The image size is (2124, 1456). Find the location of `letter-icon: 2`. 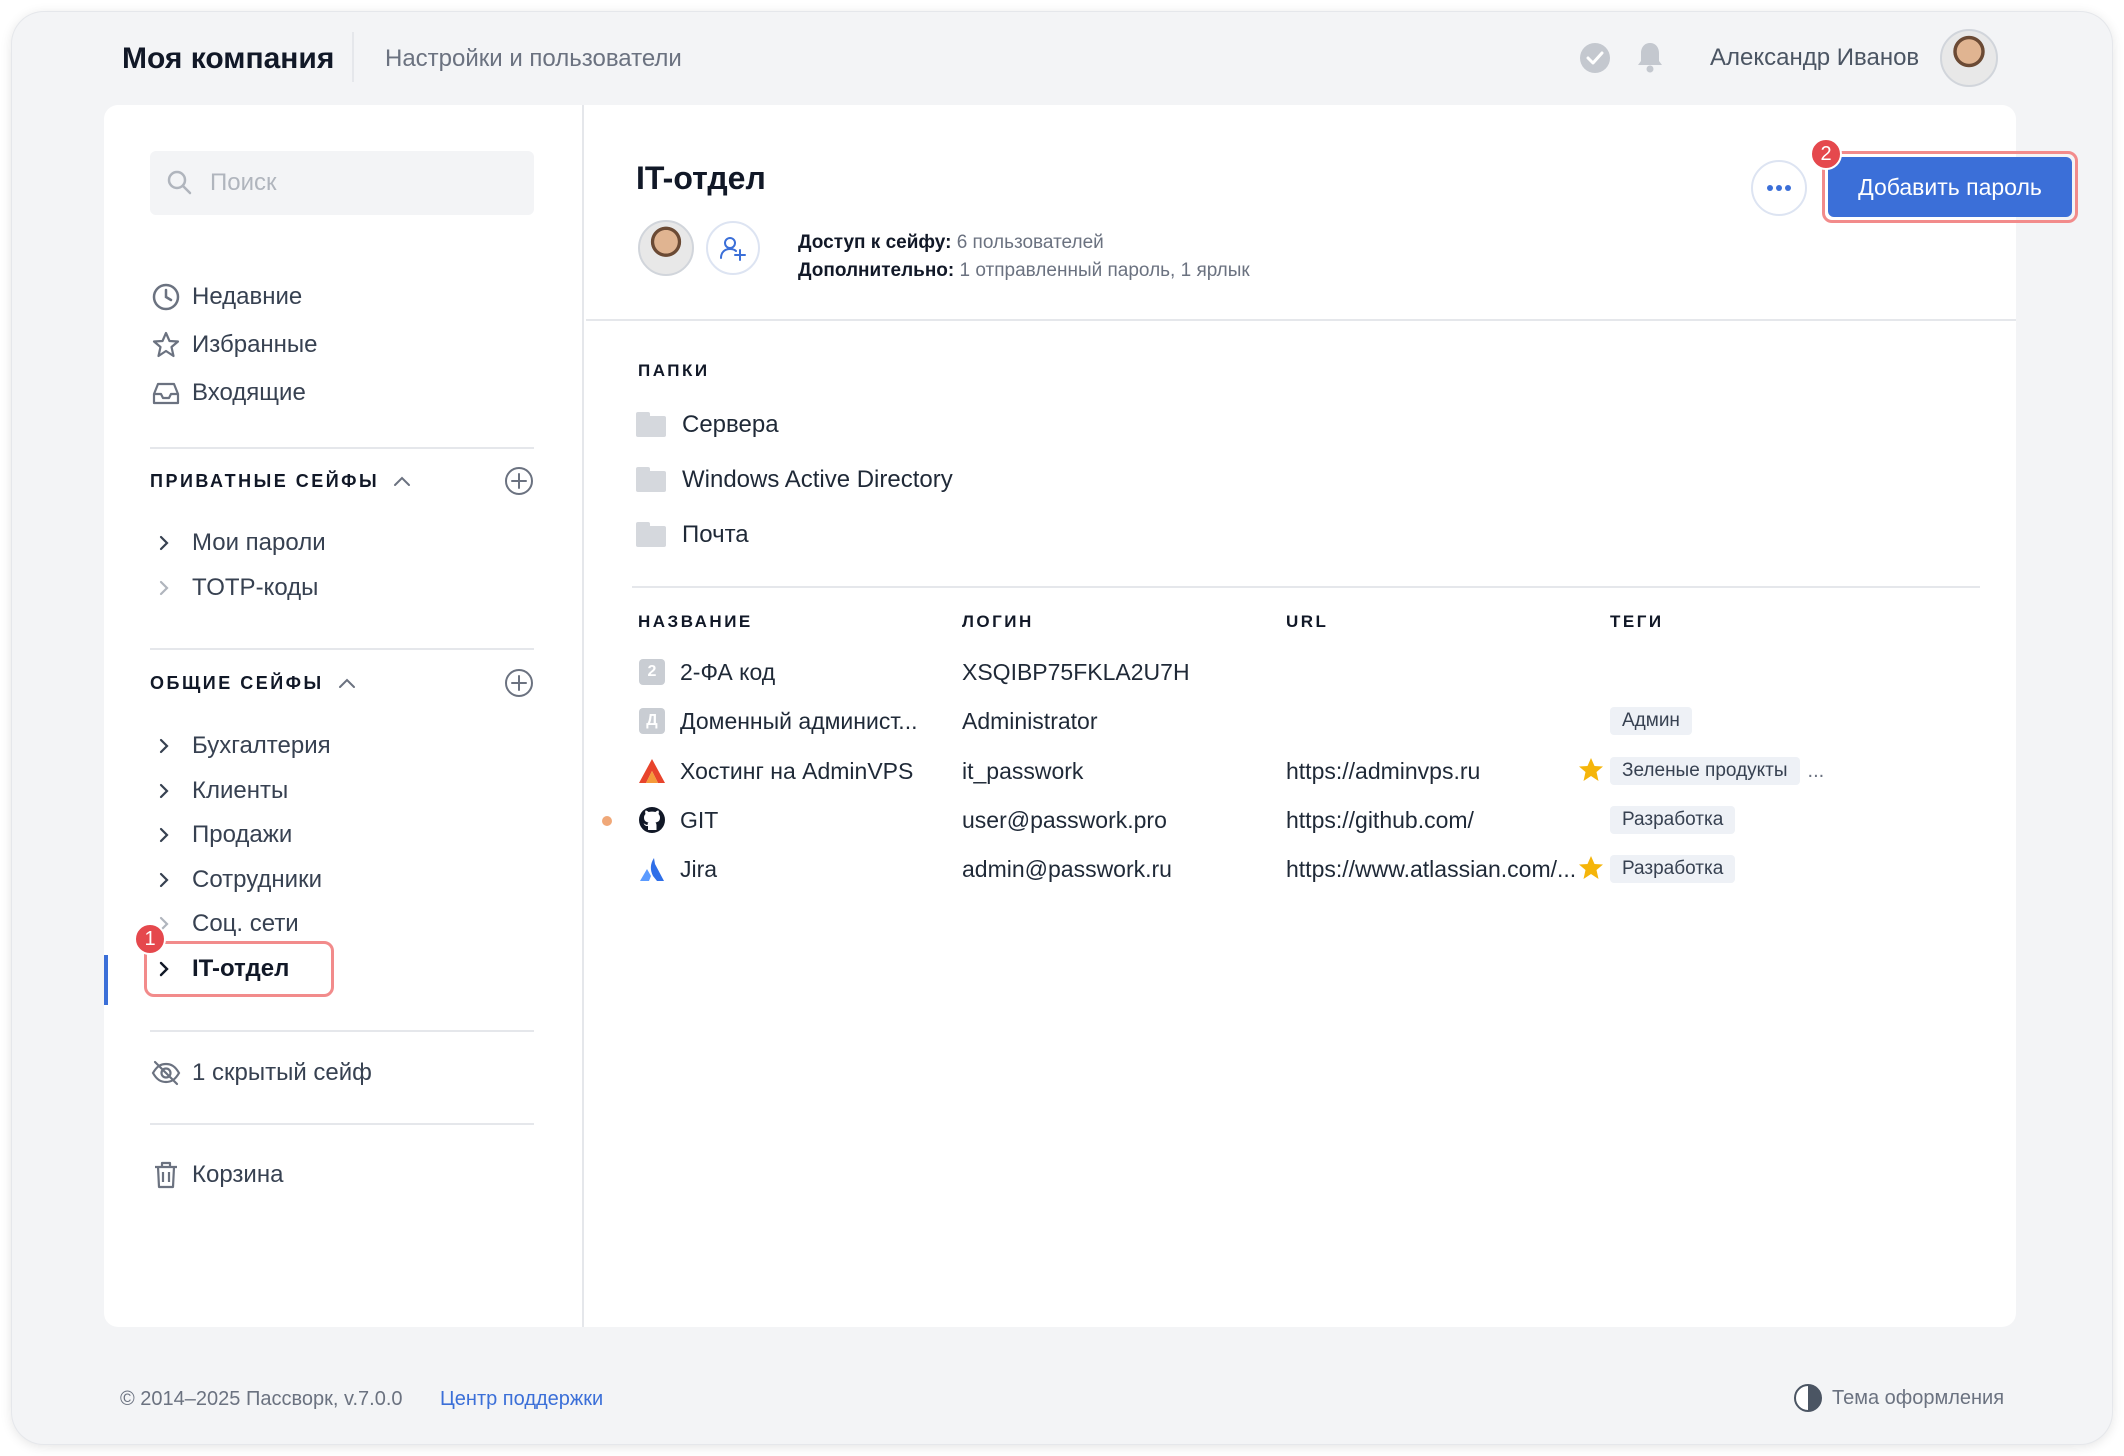

letter-icon: 2 is located at coordinates (652, 672).